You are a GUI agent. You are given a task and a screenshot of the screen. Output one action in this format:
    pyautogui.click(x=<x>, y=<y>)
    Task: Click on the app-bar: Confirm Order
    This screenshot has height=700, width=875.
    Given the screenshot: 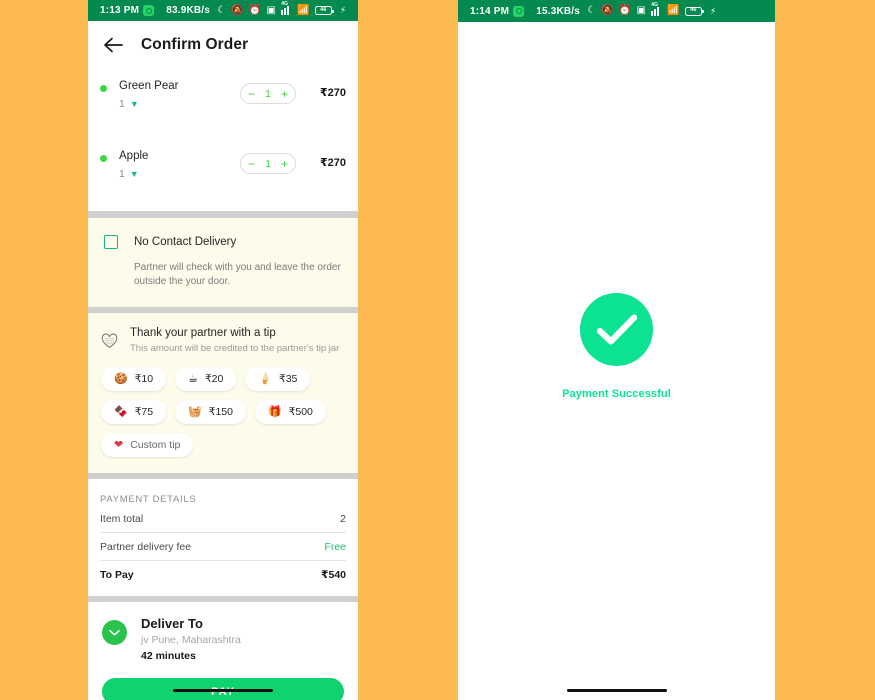 What is the action you would take?
    pyautogui.click(x=223, y=41)
    